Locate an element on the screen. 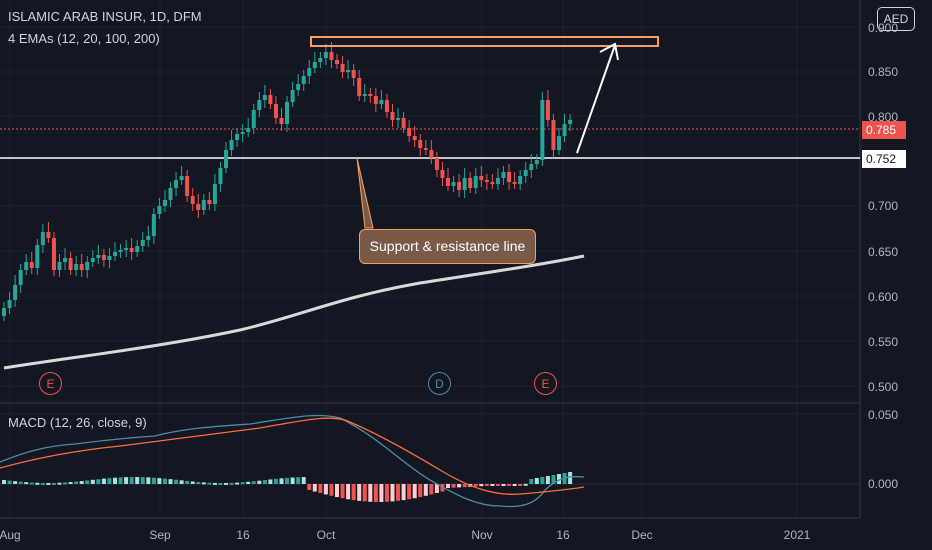 Image resolution: width=932 pixels, height=550 pixels. support-price-label: 0.752 is located at coordinates (884, 159).